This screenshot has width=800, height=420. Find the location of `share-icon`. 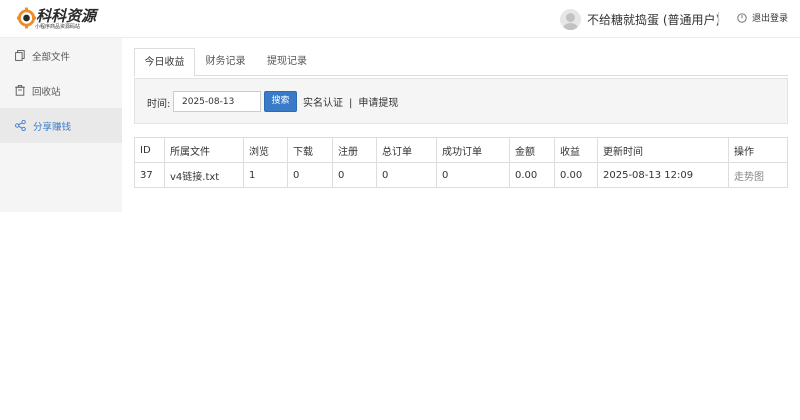

share-icon is located at coordinates (20, 125).